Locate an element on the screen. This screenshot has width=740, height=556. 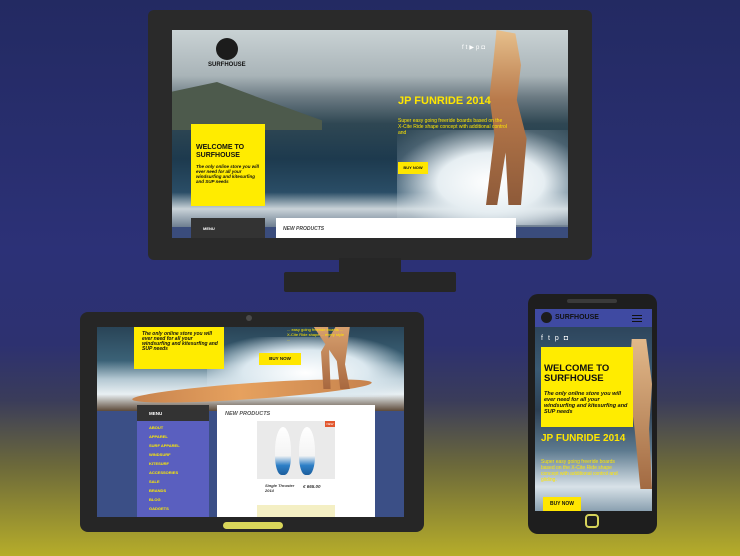
phone-speaker is located at coordinates (592, 301).